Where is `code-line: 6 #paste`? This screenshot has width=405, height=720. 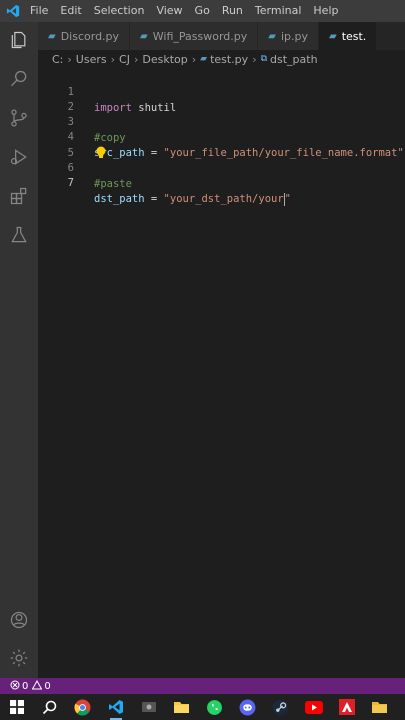 code-line: 6 #paste is located at coordinates (221, 167).